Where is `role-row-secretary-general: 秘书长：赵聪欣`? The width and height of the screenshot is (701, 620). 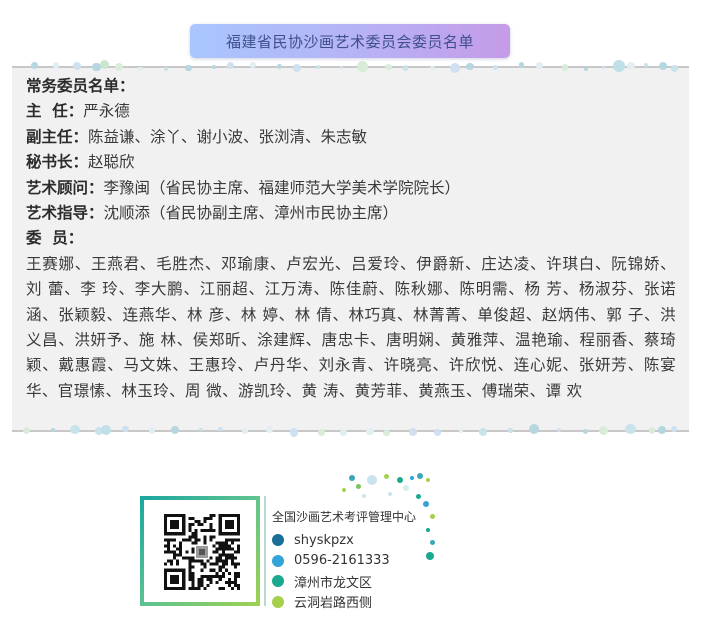
role-row-secretary-general: 秘书长：赵聪欣 is located at coordinates (351, 162).